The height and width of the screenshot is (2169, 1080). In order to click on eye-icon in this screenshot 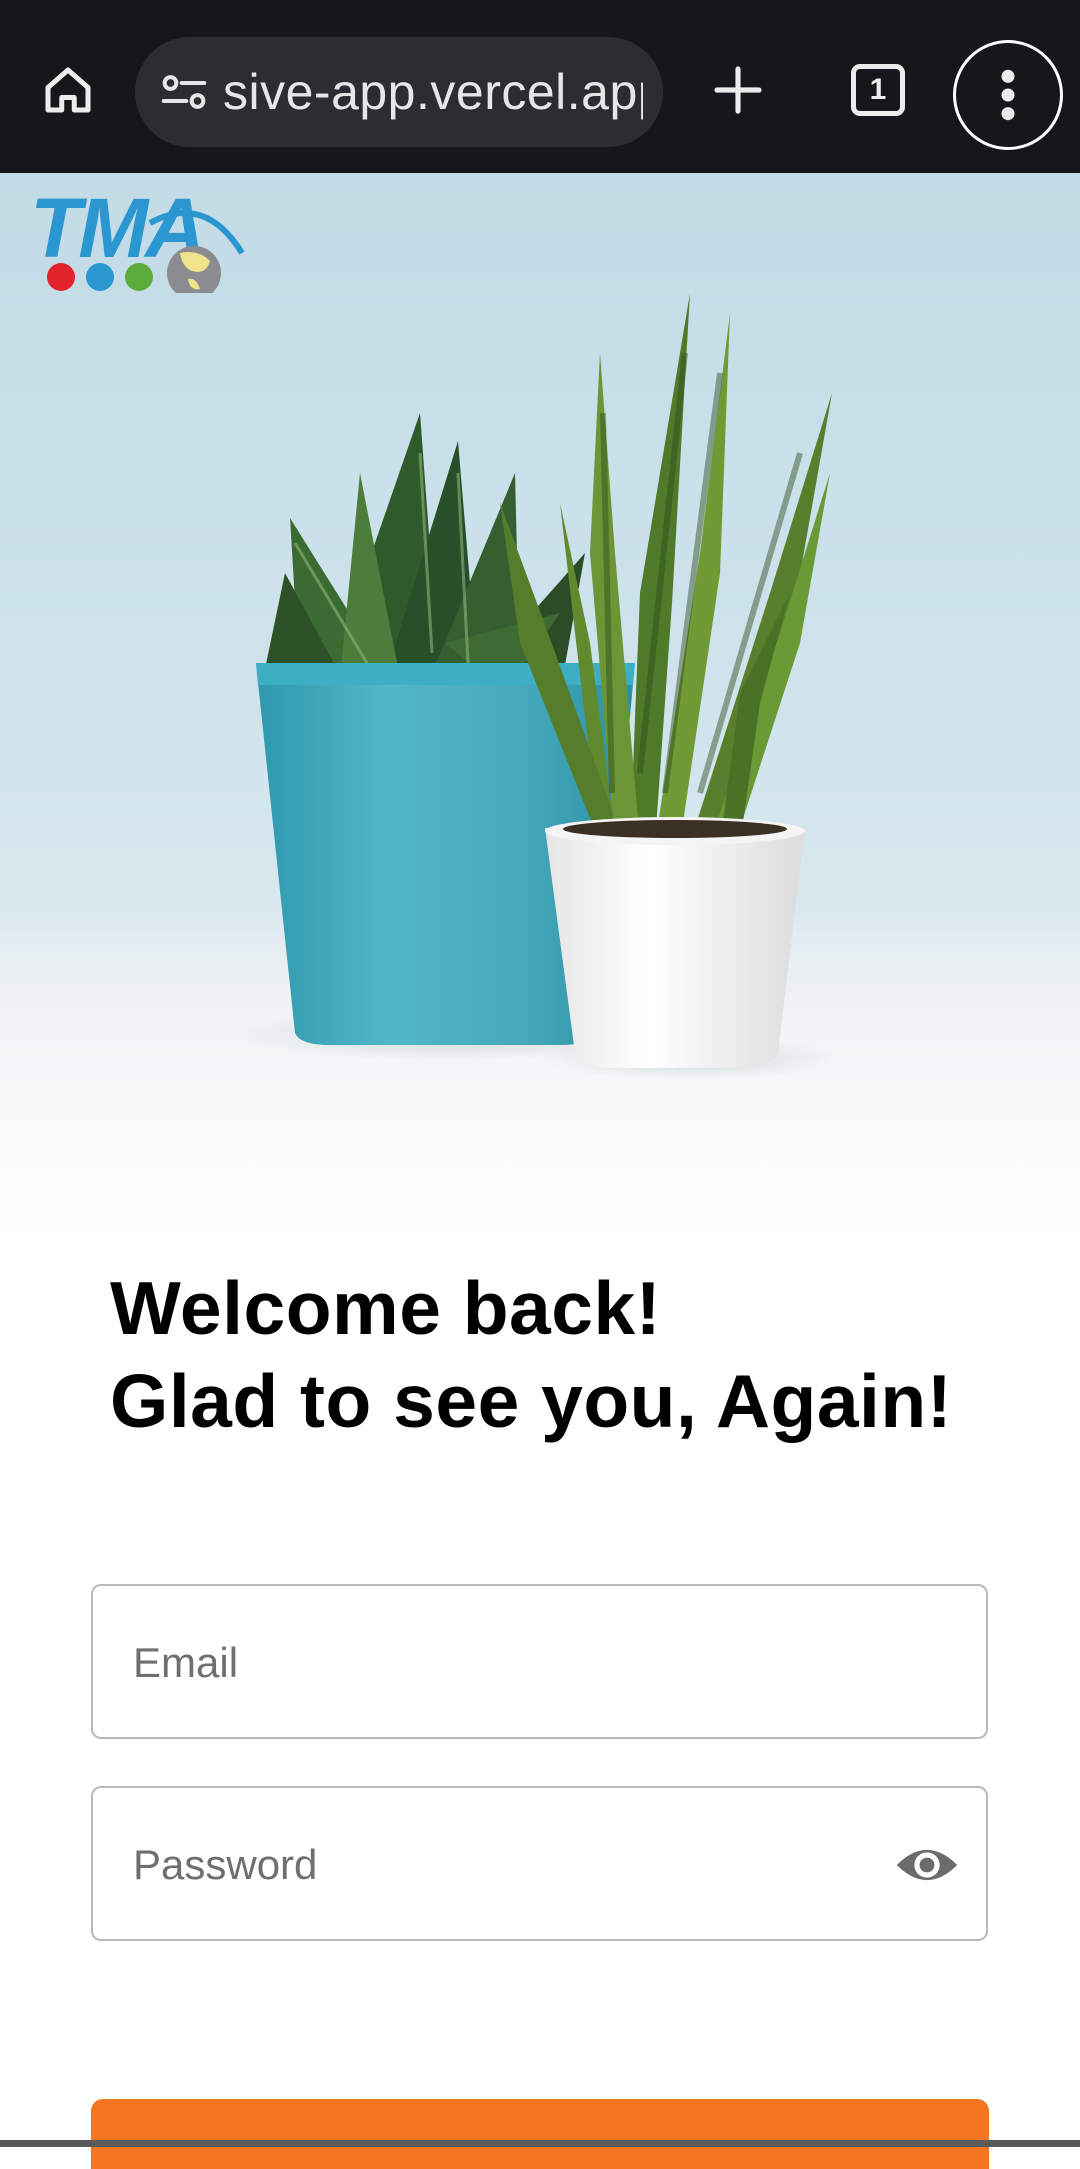, I will do `click(927, 1865)`.